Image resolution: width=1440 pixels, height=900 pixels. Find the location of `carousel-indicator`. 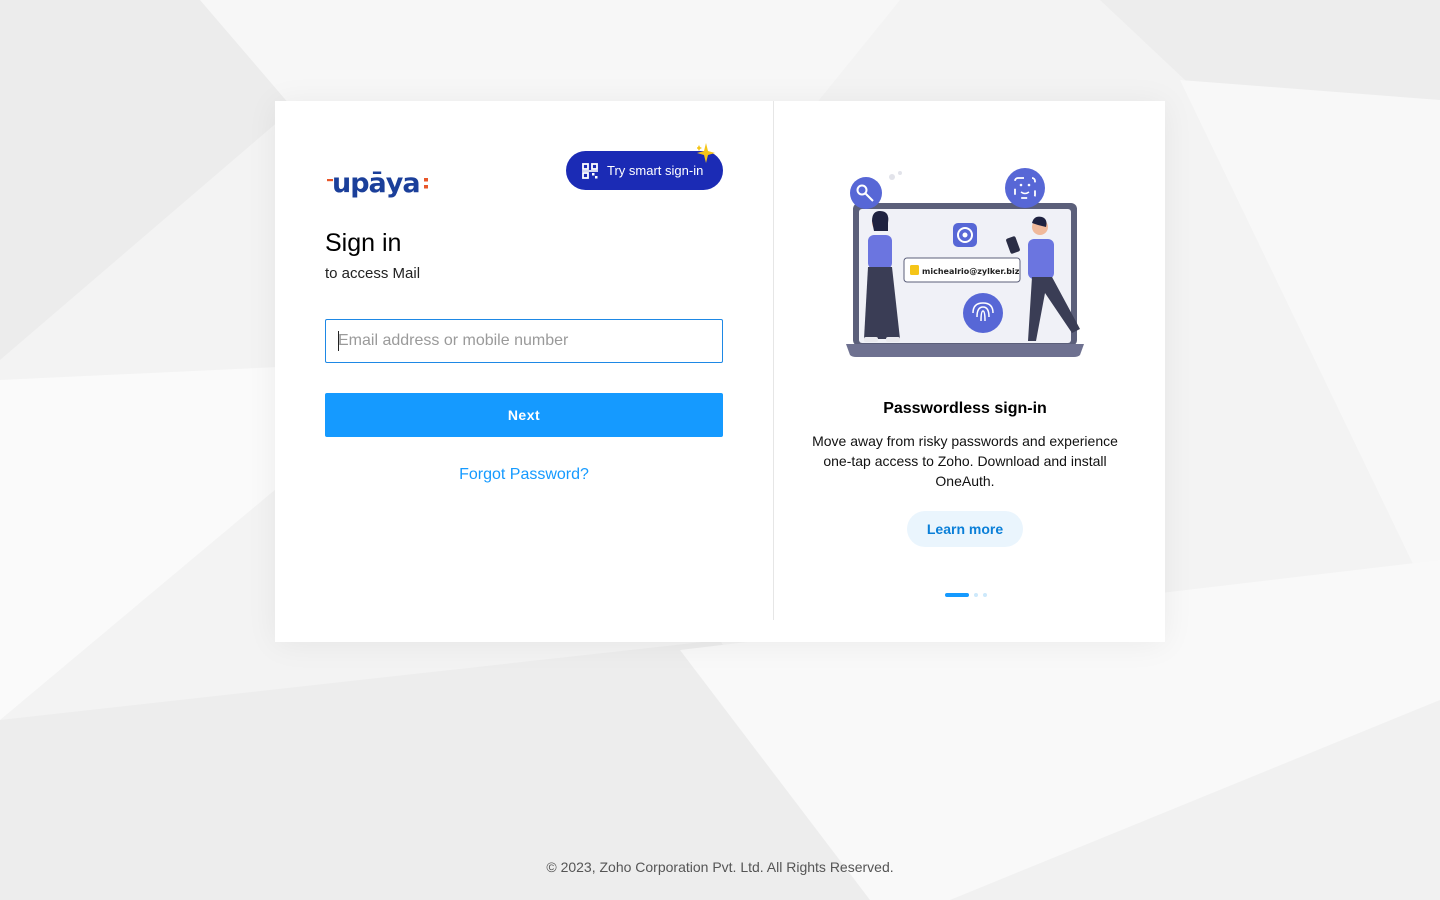

carousel-indicator is located at coordinates (966, 595).